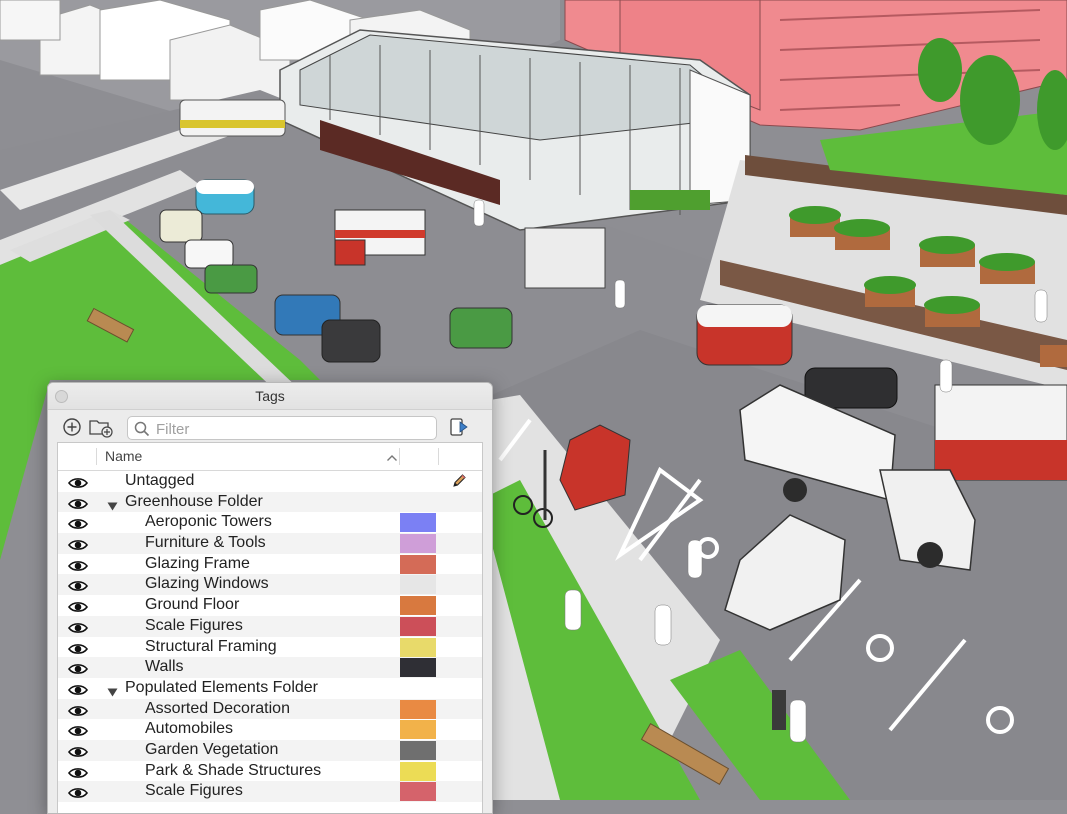  What do you see at coordinates (270, 564) in the screenshot?
I see `tag-row: Glazing Frame` at bounding box center [270, 564].